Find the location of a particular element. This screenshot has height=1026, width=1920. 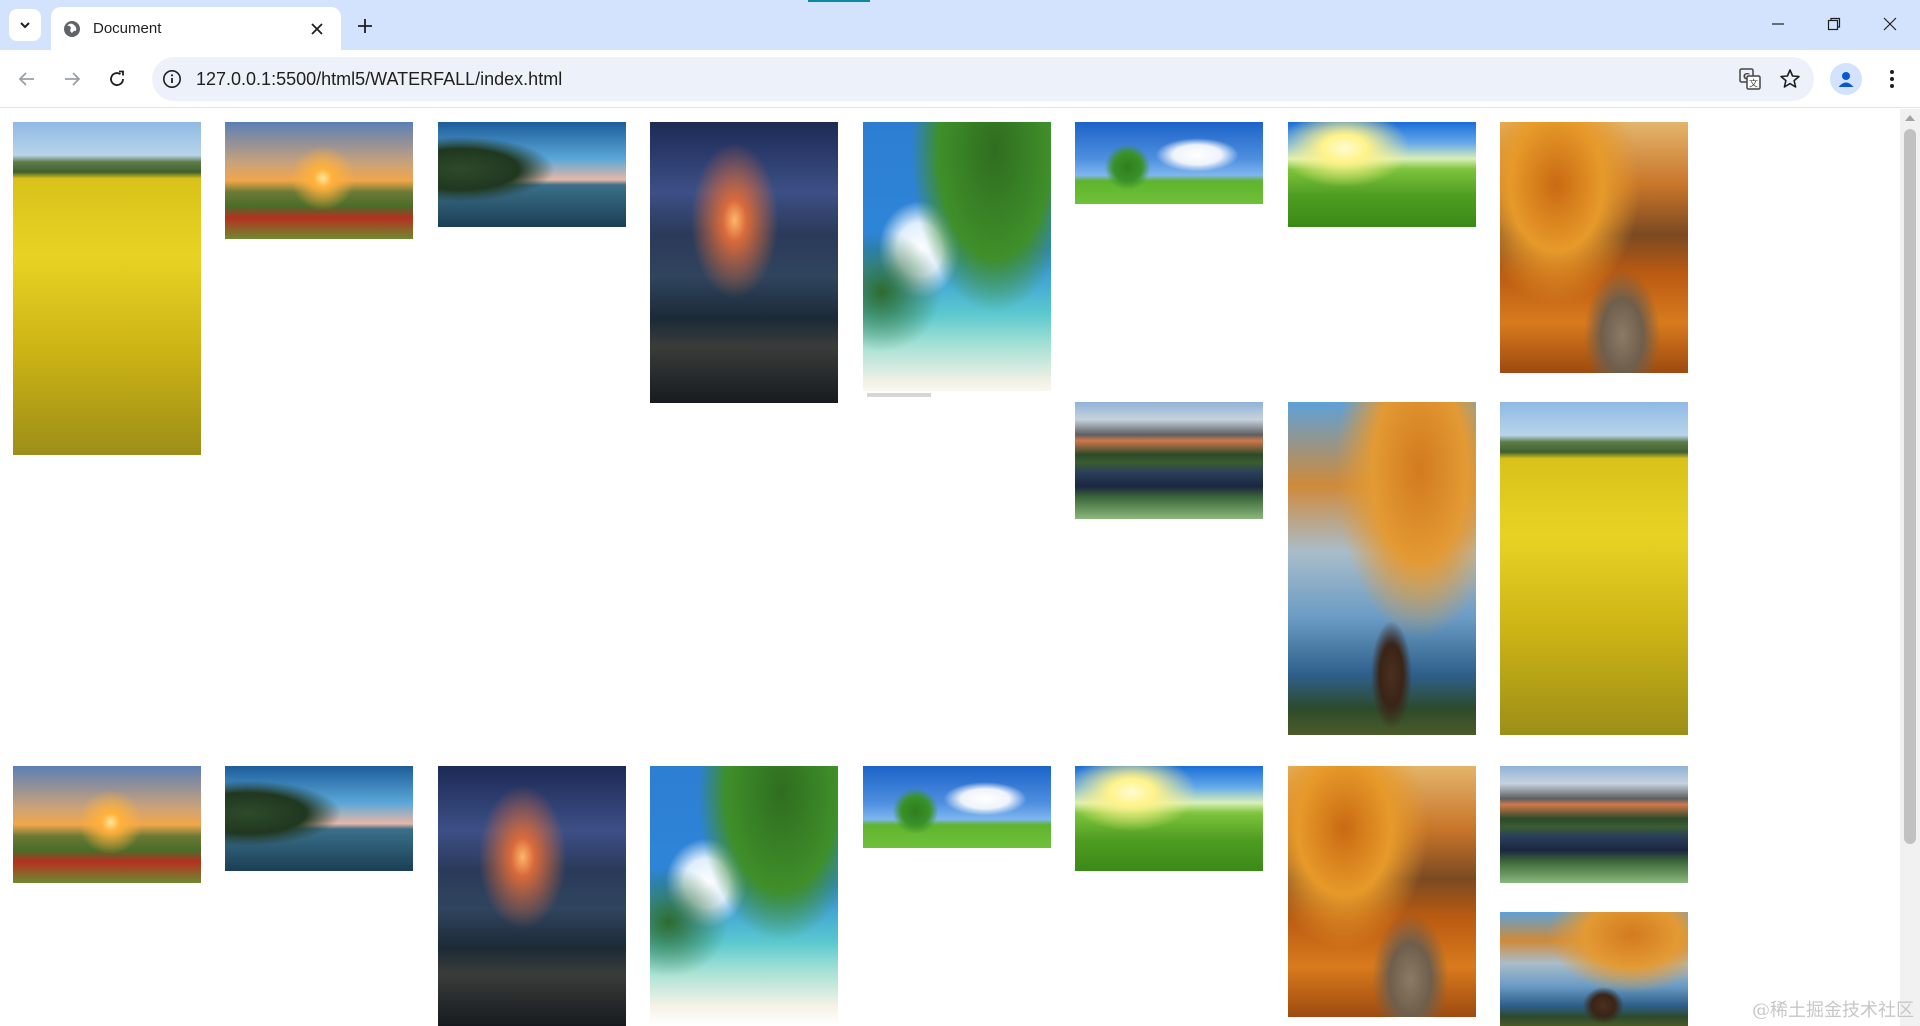

page-scrollbar is located at coordinates (1910, 567).